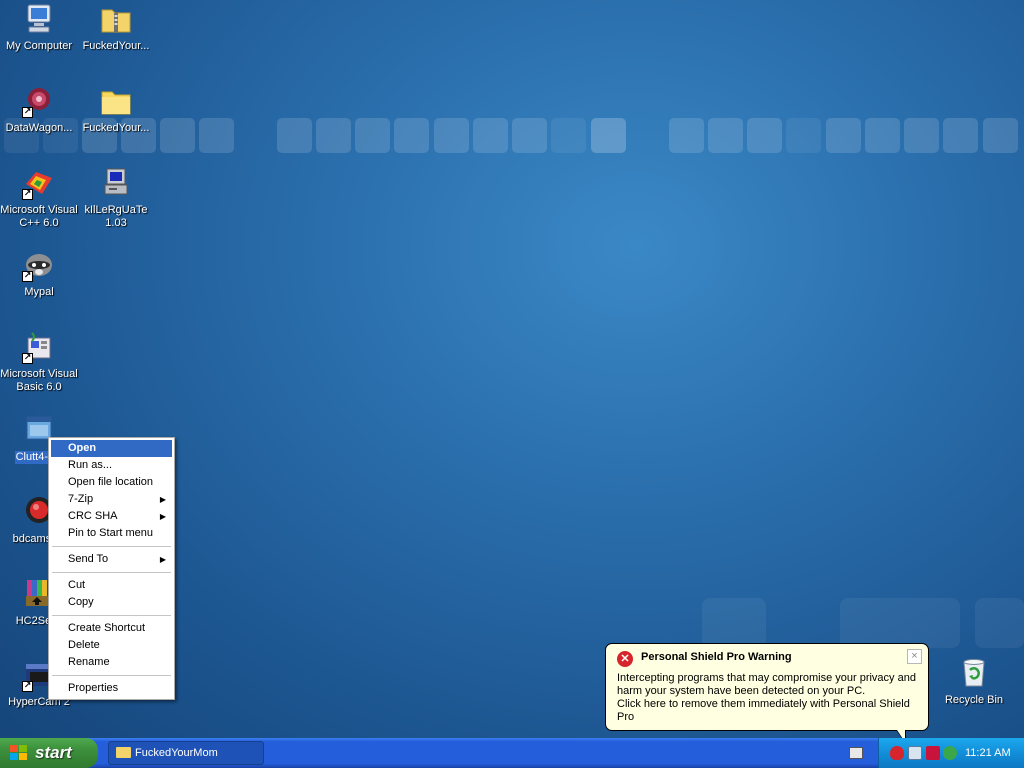 The height and width of the screenshot is (768, 1024). What do you see at coordinates (53, 752) in the screenshot?
I see `start-label: start` at bounding box center [53, 752].